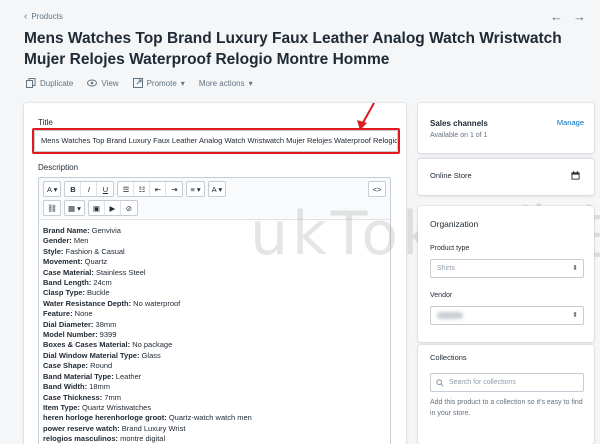  What do you see at coordinates (57, 241) in the screenshot?
I see `spec-key: Gender:` at bounding box center [57, 241].